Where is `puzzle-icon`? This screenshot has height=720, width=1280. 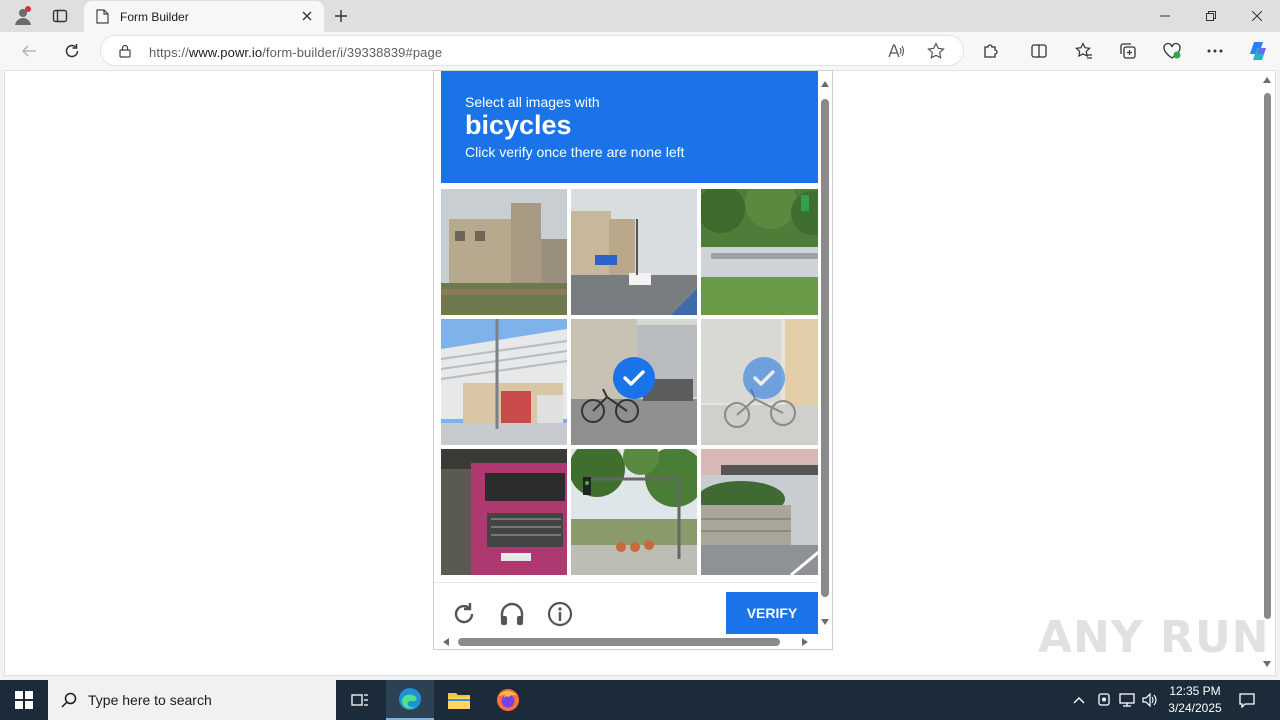
puzzle-icon is located at coordinates (991, 51).